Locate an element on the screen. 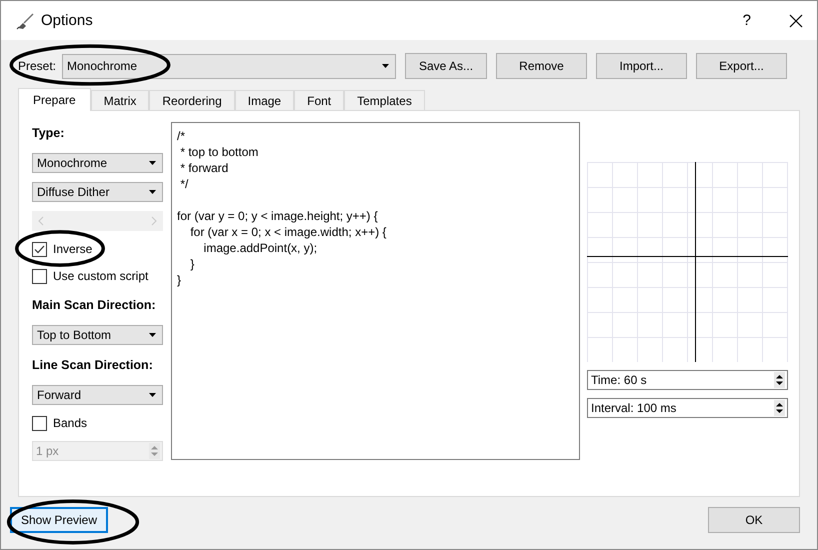  chevron-left-icon is located at coordinates (41, 221).